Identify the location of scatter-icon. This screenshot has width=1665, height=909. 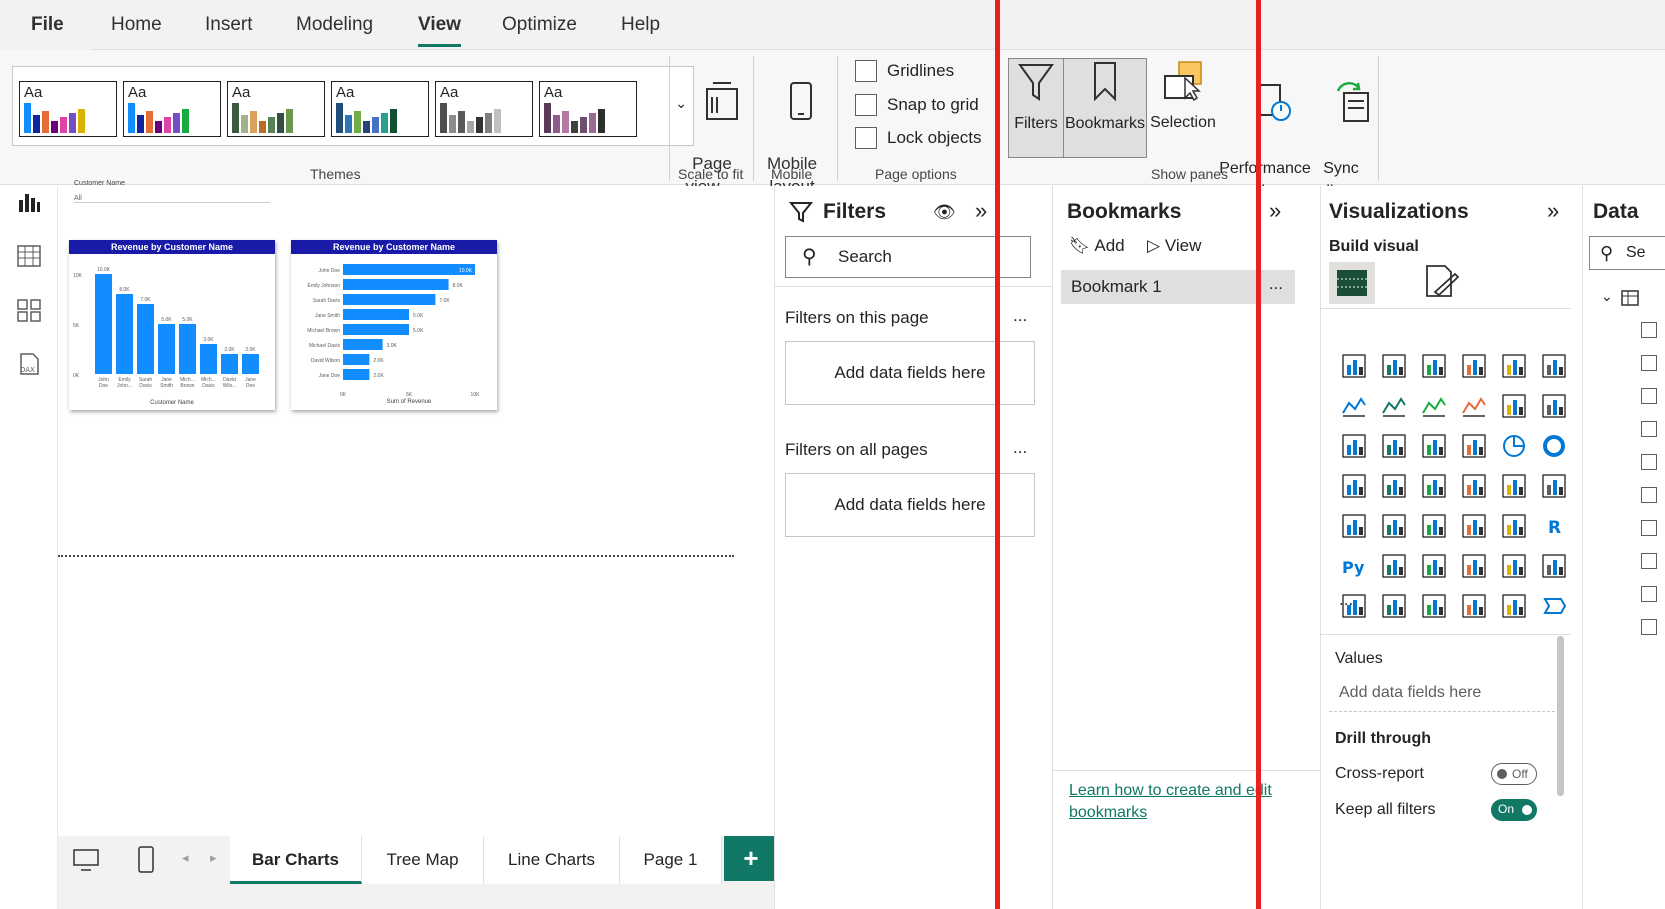
(1474, 446).